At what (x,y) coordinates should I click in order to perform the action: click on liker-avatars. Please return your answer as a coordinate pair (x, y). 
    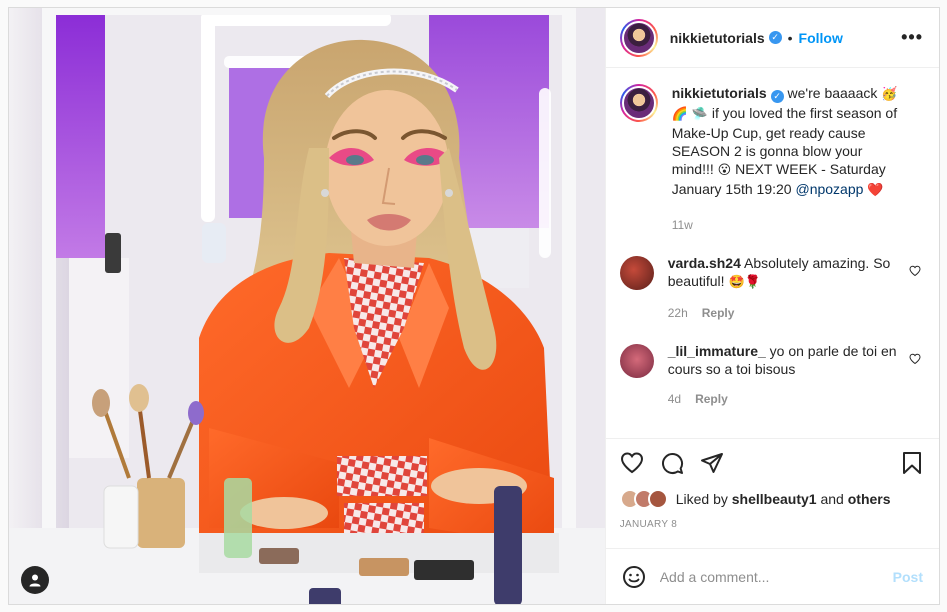
    Looking at the image, I should click on (643, 499).